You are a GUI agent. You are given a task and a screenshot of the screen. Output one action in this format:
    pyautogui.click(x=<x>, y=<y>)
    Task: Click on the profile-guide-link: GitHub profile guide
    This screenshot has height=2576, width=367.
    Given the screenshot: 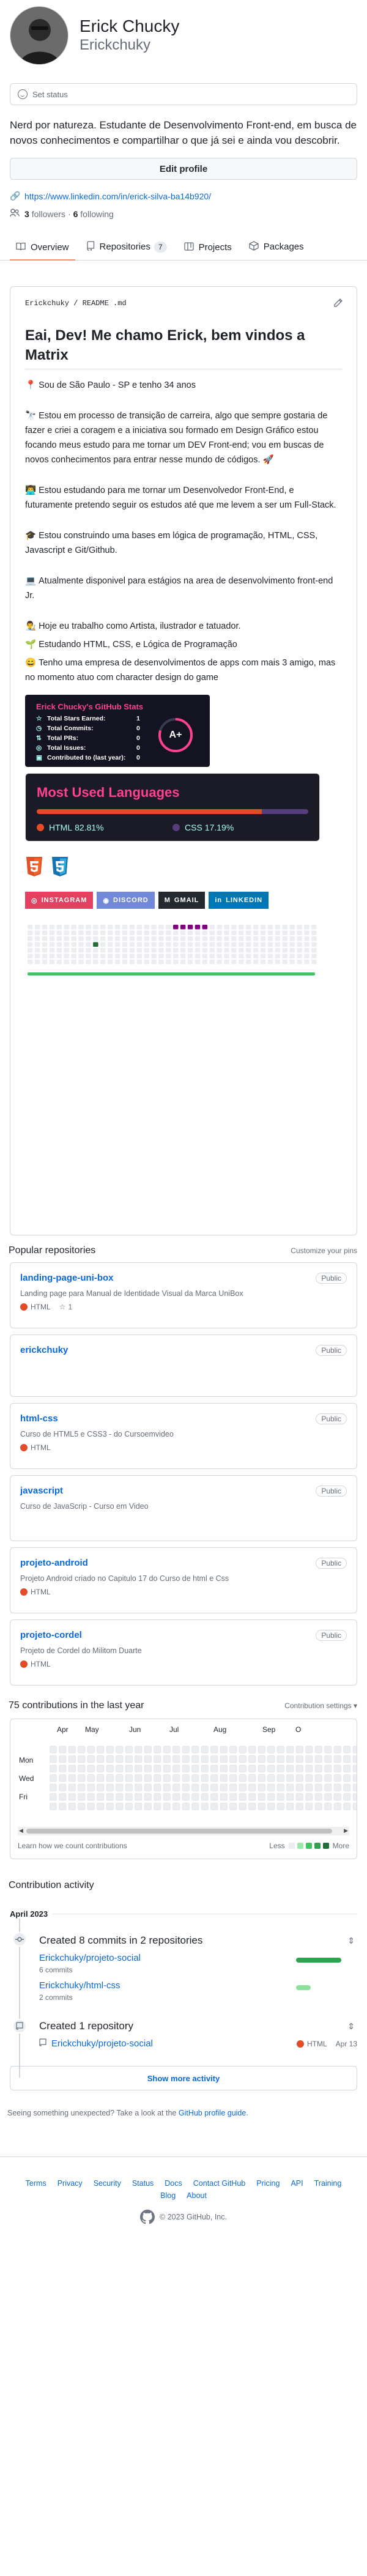 What is the action you would take?
    pyautogui.click(x=212, y=2113)
    